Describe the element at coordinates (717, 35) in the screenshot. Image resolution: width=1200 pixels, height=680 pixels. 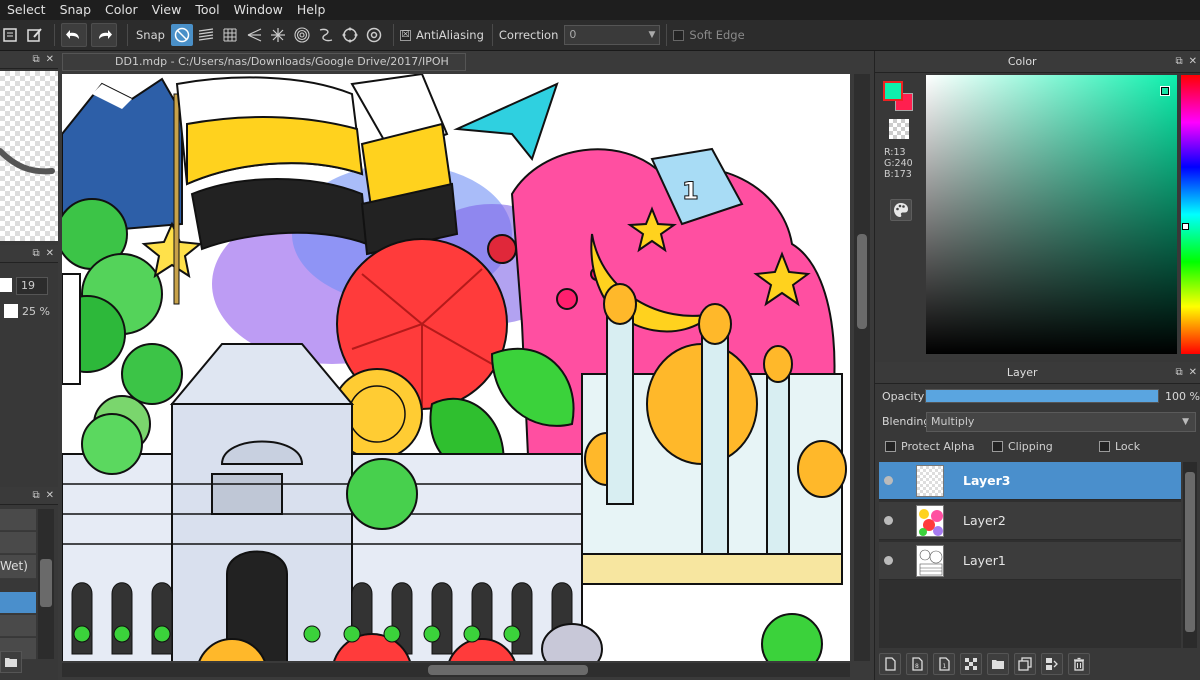
I see `soft-edge-label: Soft Edge` at that location.